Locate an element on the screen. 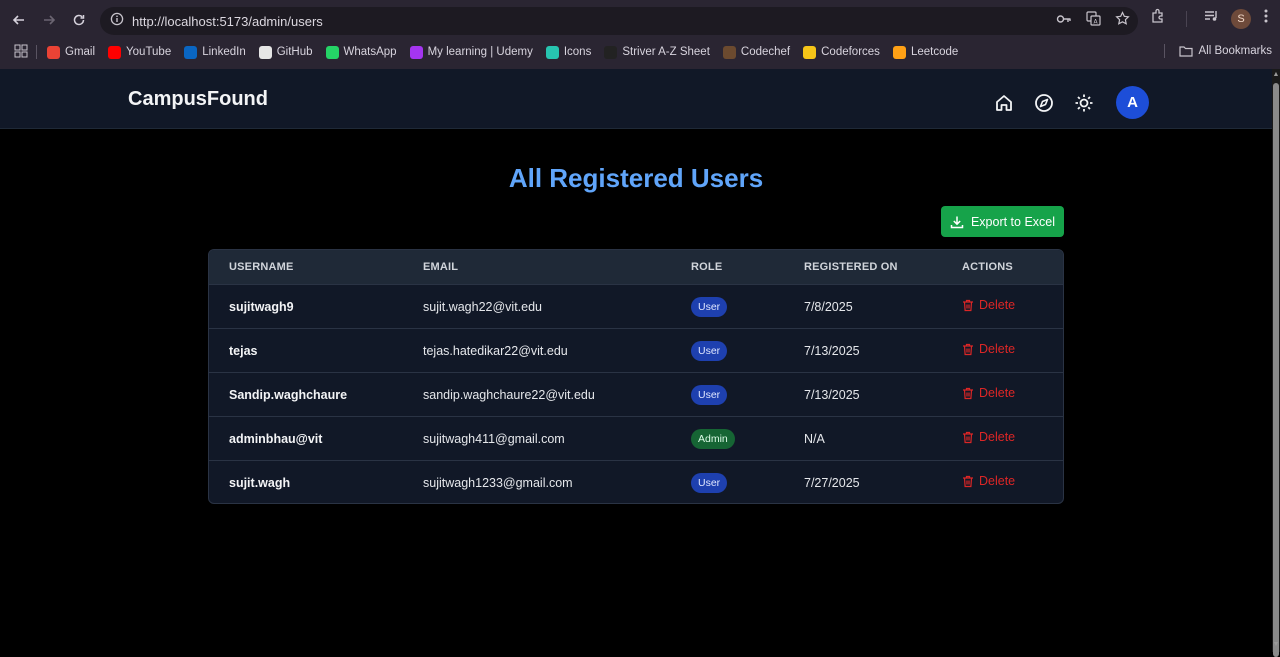 This screenshot has width=1280, height=657. bookmark-item: GitHub is located at coordinates (285, 52).